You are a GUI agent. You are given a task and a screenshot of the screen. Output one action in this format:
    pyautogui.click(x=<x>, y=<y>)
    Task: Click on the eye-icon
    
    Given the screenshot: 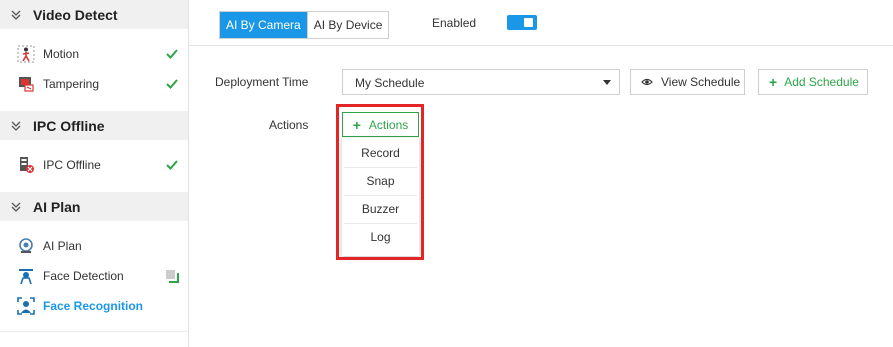 What is the action you would take?
    pyautogui.click(x=647, y=82)
    